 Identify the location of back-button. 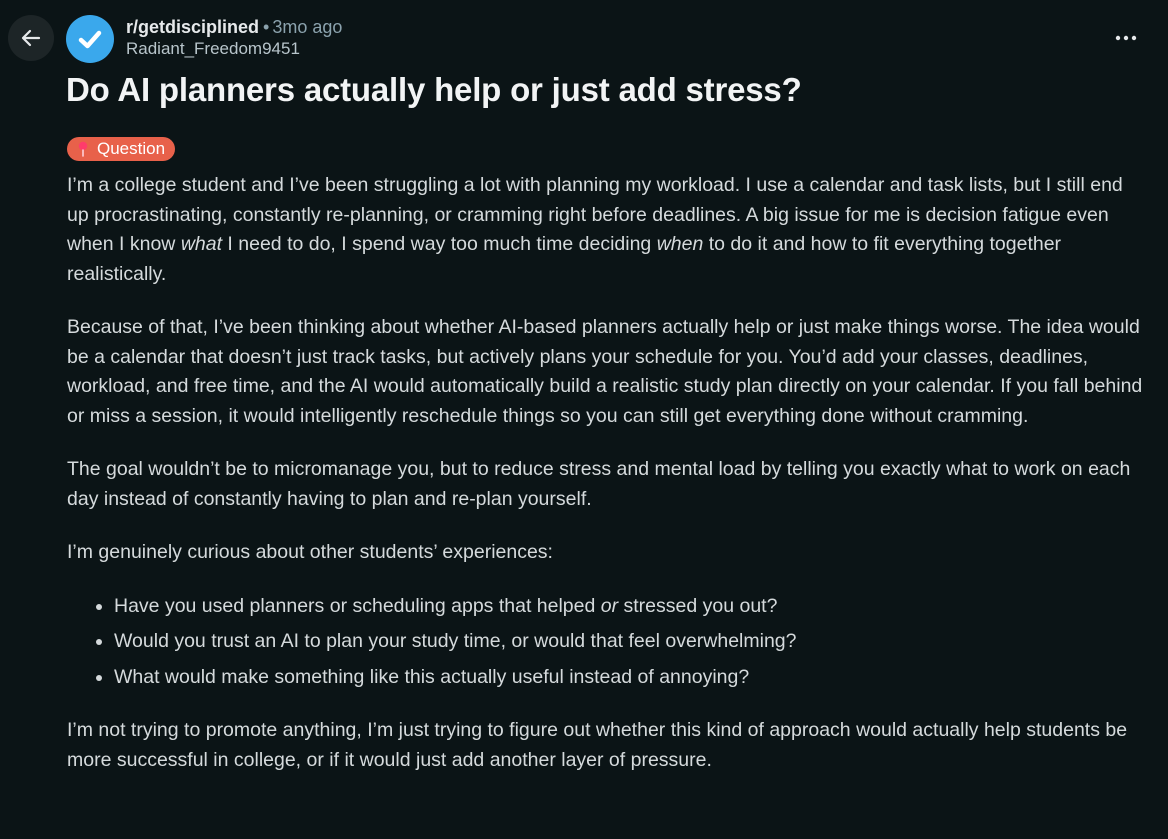
(31, 38).